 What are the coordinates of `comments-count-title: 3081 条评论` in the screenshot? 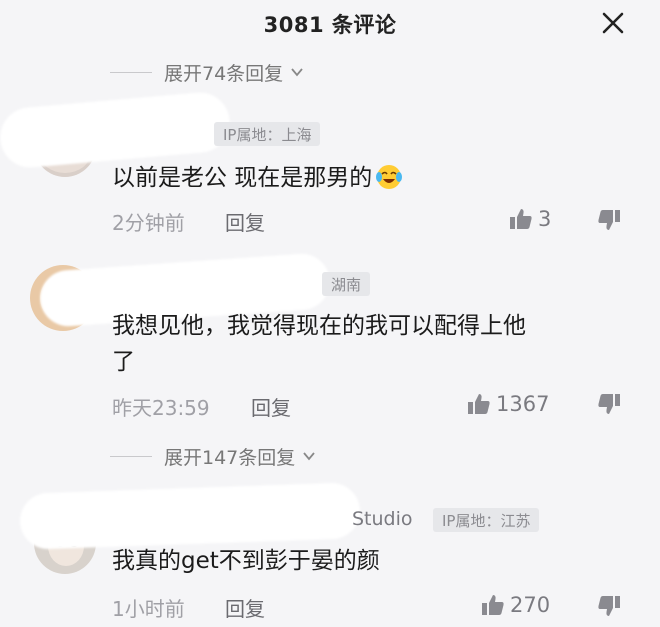 It's located at (330, 25).